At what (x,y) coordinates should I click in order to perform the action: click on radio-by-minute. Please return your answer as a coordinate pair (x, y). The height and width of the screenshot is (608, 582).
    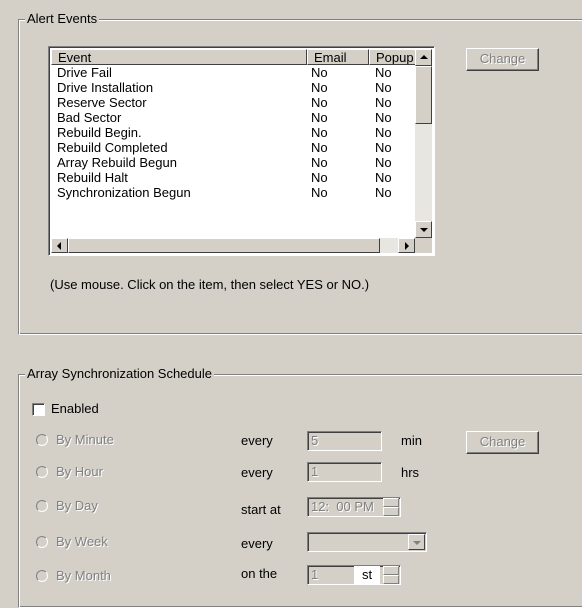
    Looking at the image, I should click on (42, 440).